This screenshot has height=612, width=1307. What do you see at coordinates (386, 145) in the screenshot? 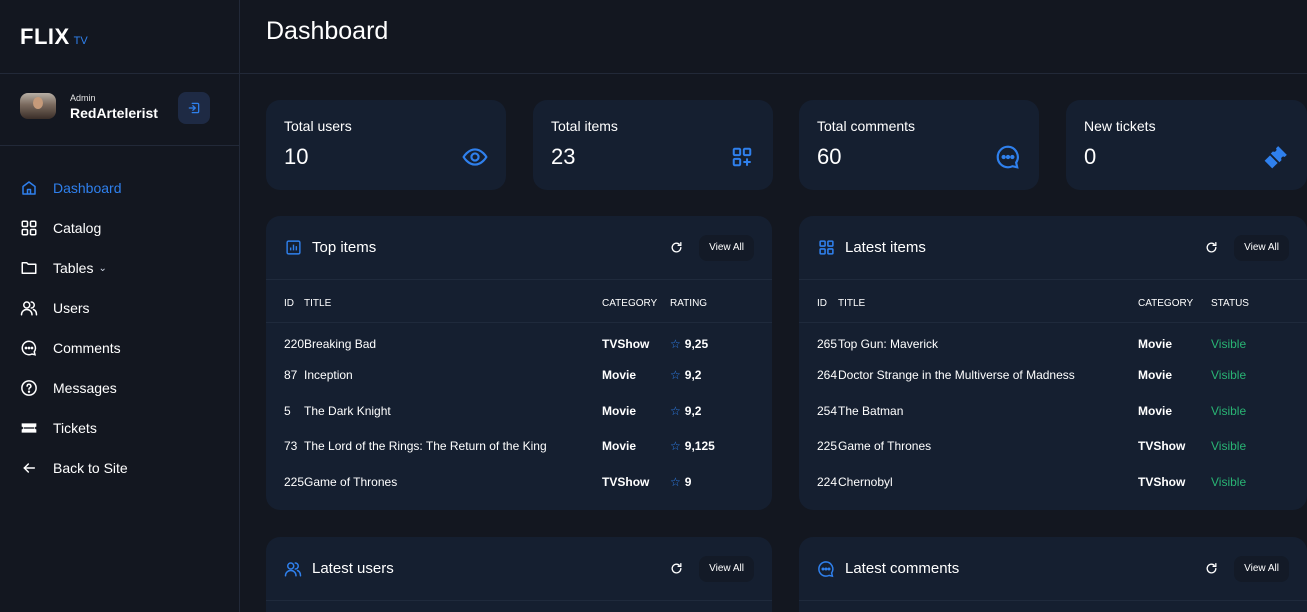
I see `stat-card-users: Total users 10` at bounding box center [386, 145].